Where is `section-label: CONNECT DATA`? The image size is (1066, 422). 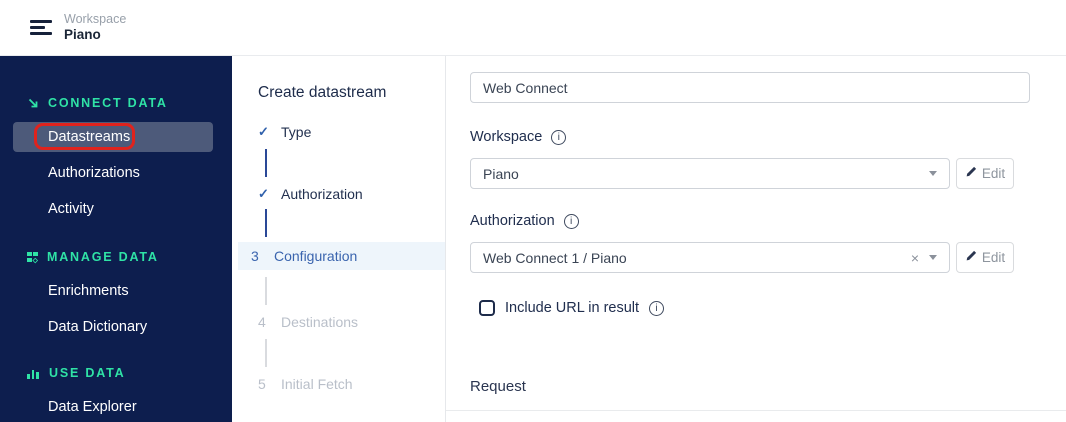
section-label: CONNECT DATA is located at coordinates (108, 103).